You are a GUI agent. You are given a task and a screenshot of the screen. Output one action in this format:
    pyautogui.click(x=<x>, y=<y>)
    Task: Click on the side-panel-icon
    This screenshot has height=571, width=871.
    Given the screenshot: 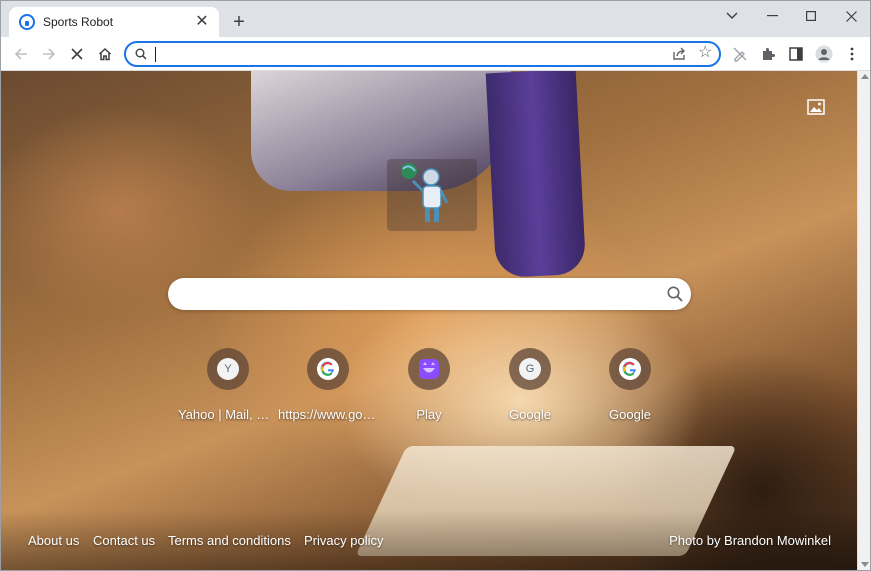 What is the action you would take?
    pyautogui.click(x=796, y=54)
    